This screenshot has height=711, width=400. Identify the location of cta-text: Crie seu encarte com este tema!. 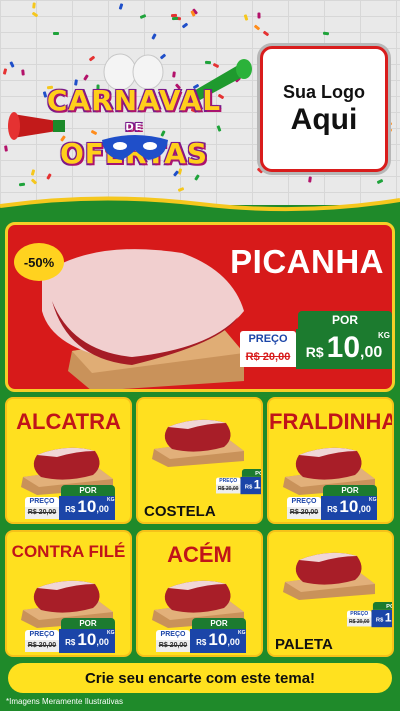
(200, 678).